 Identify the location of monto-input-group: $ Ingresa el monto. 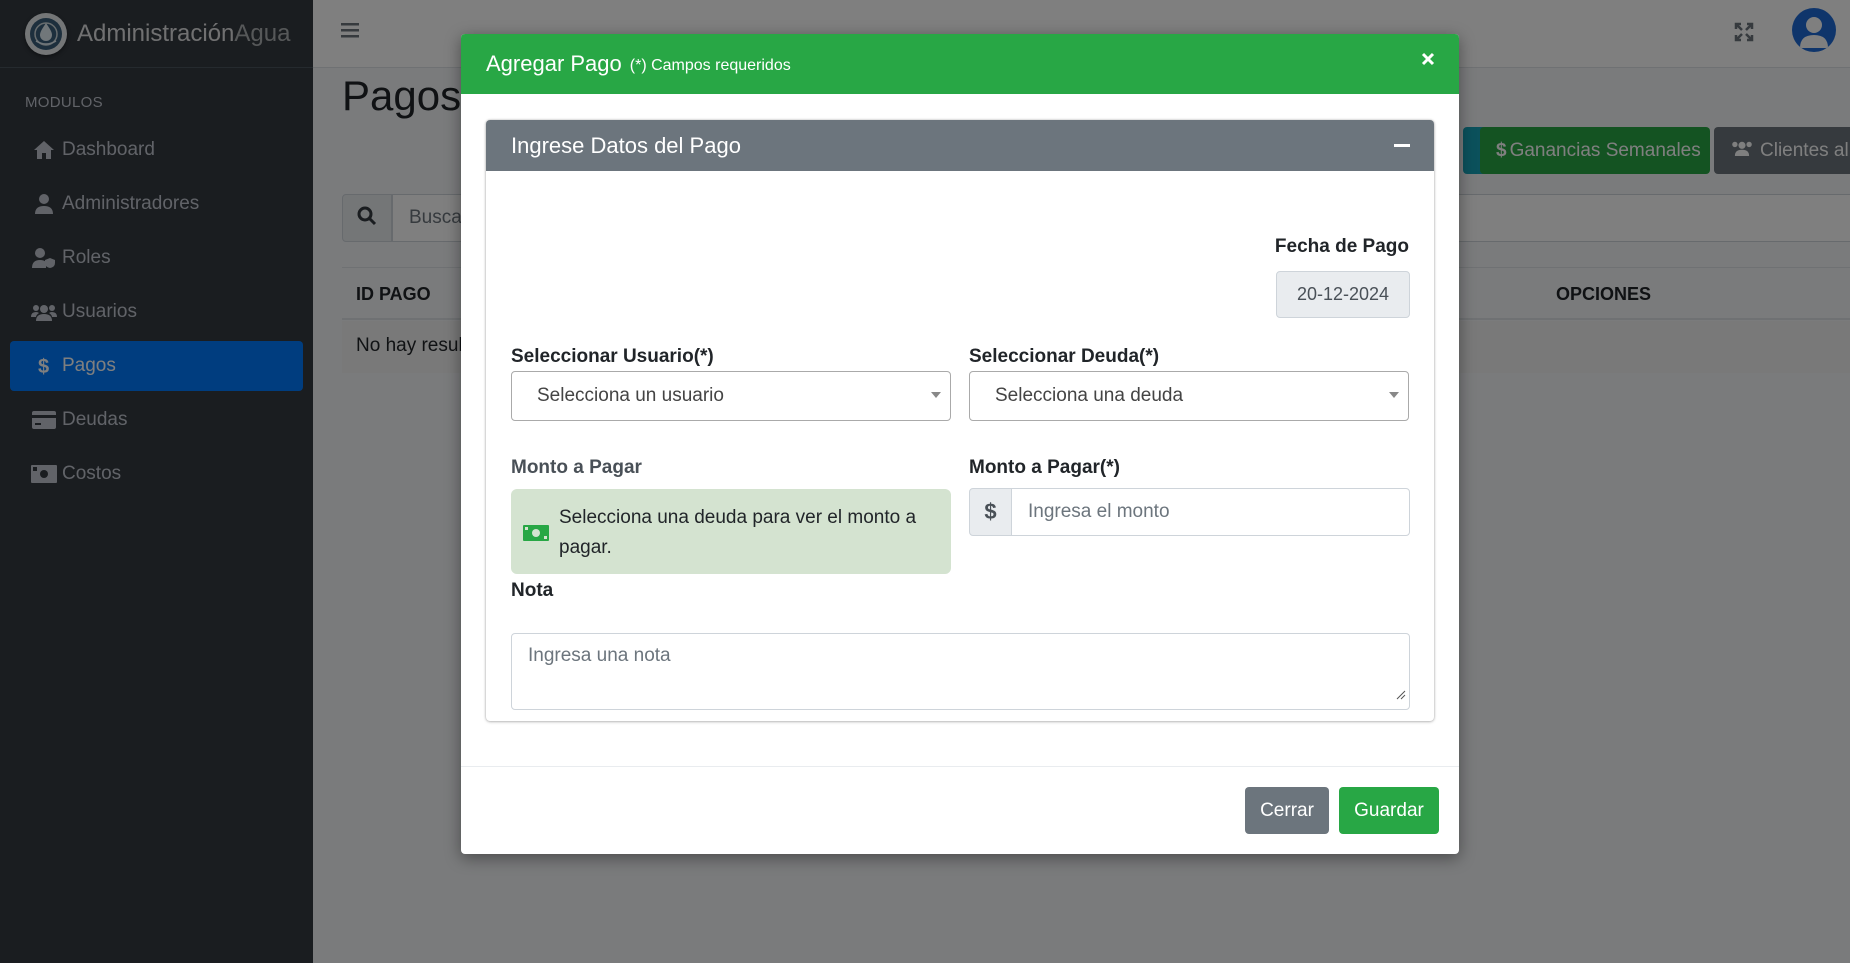
(1189, 512).